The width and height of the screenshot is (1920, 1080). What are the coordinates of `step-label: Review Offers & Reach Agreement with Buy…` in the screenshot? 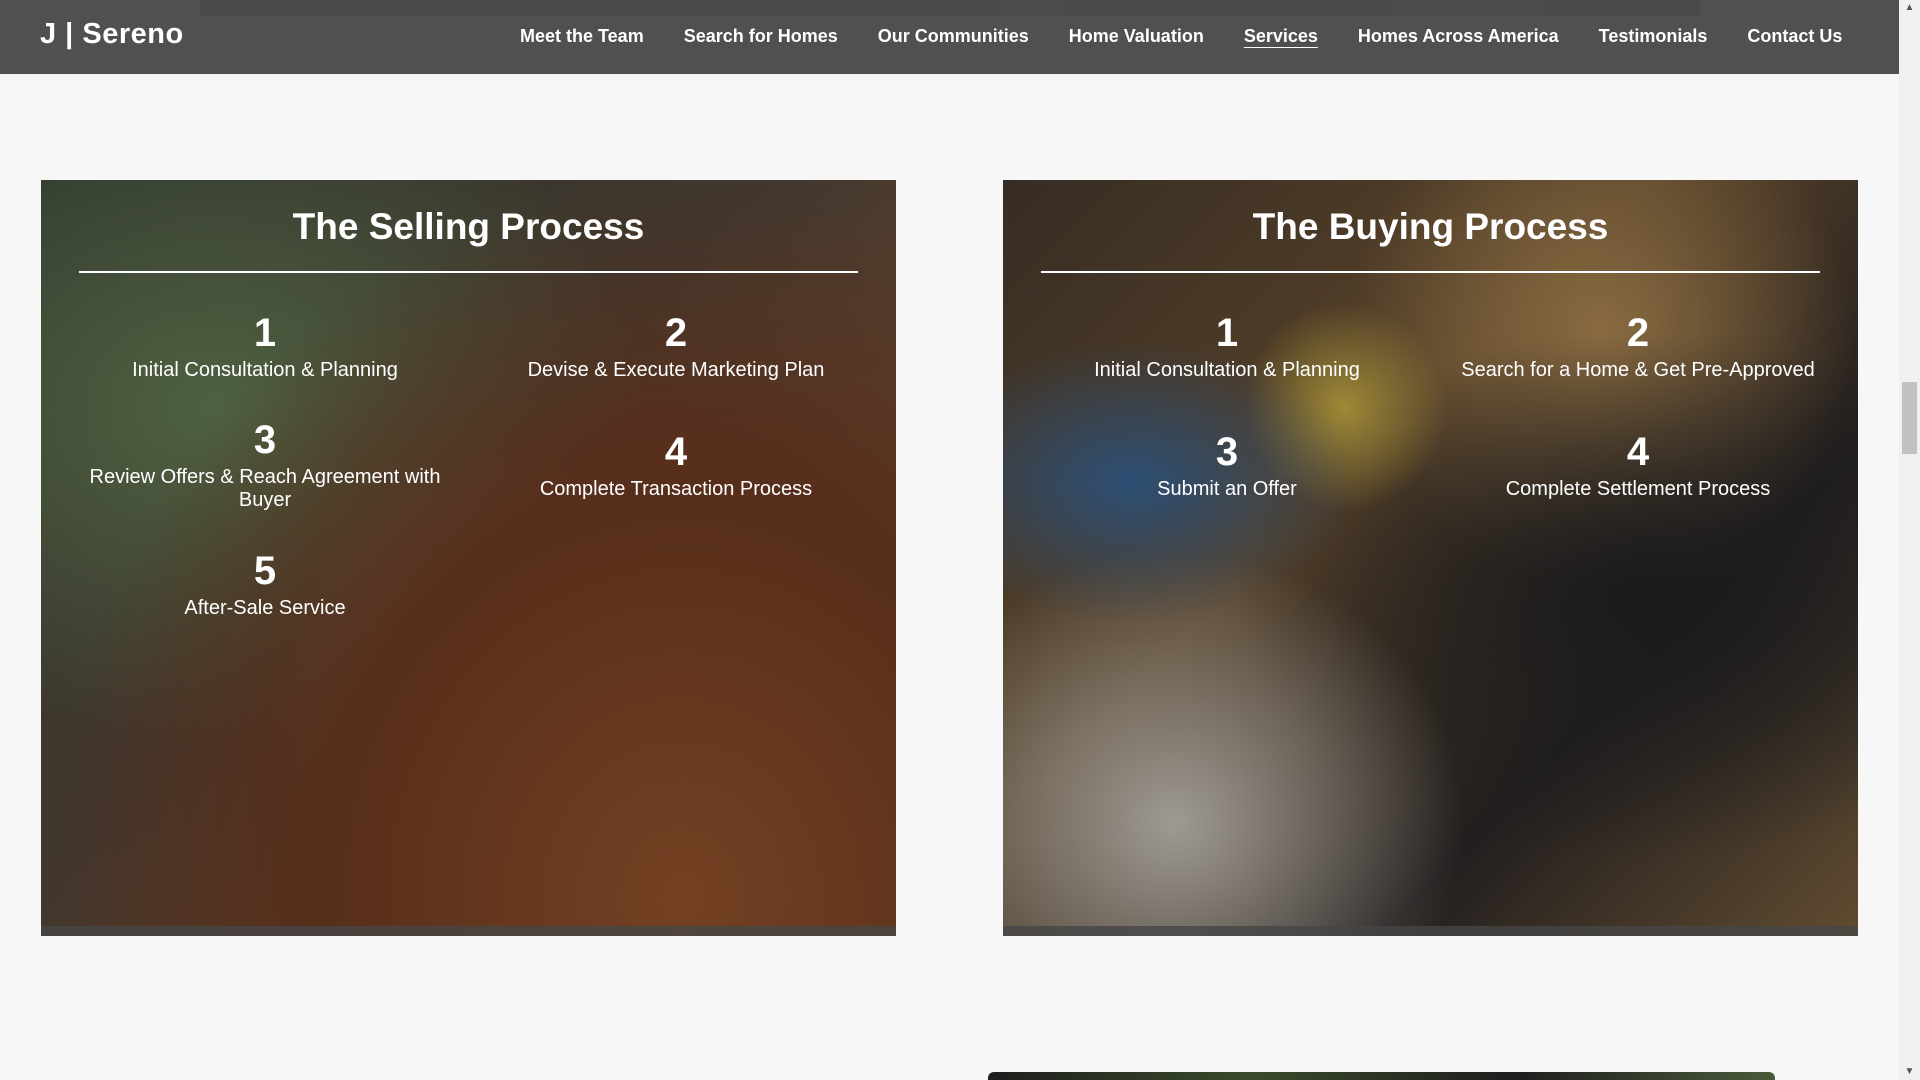 It's located at (265, 488).